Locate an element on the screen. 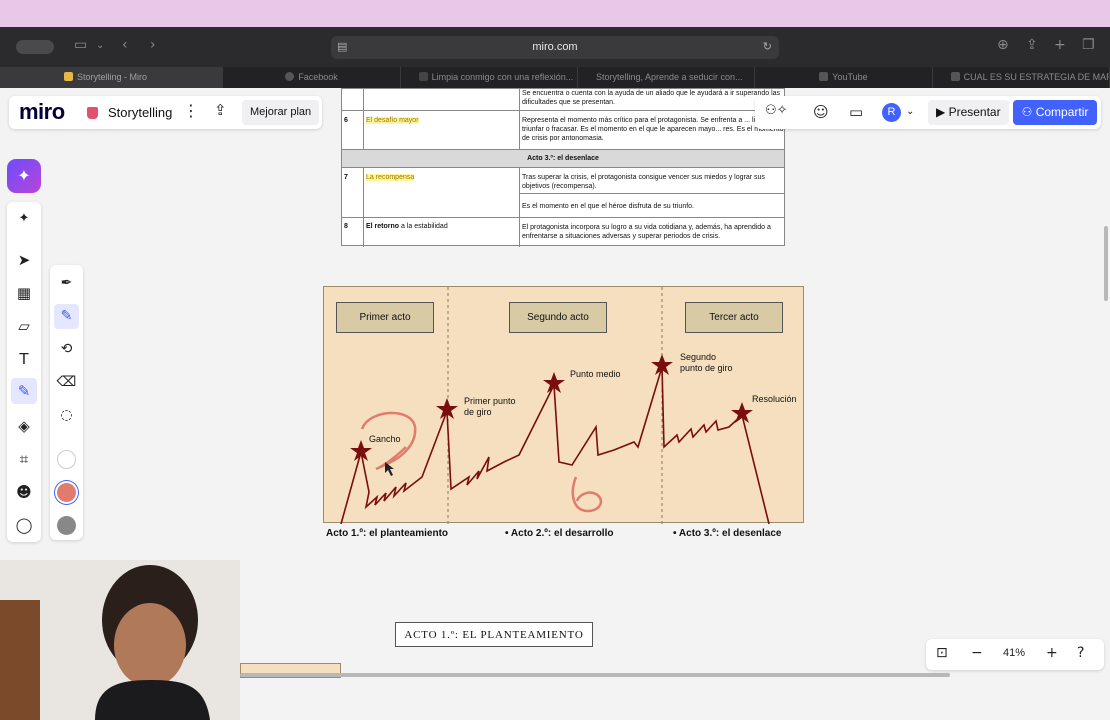 The image size is (1110, 720). new-tab-icon: + is located at coordinates (1060, 45).